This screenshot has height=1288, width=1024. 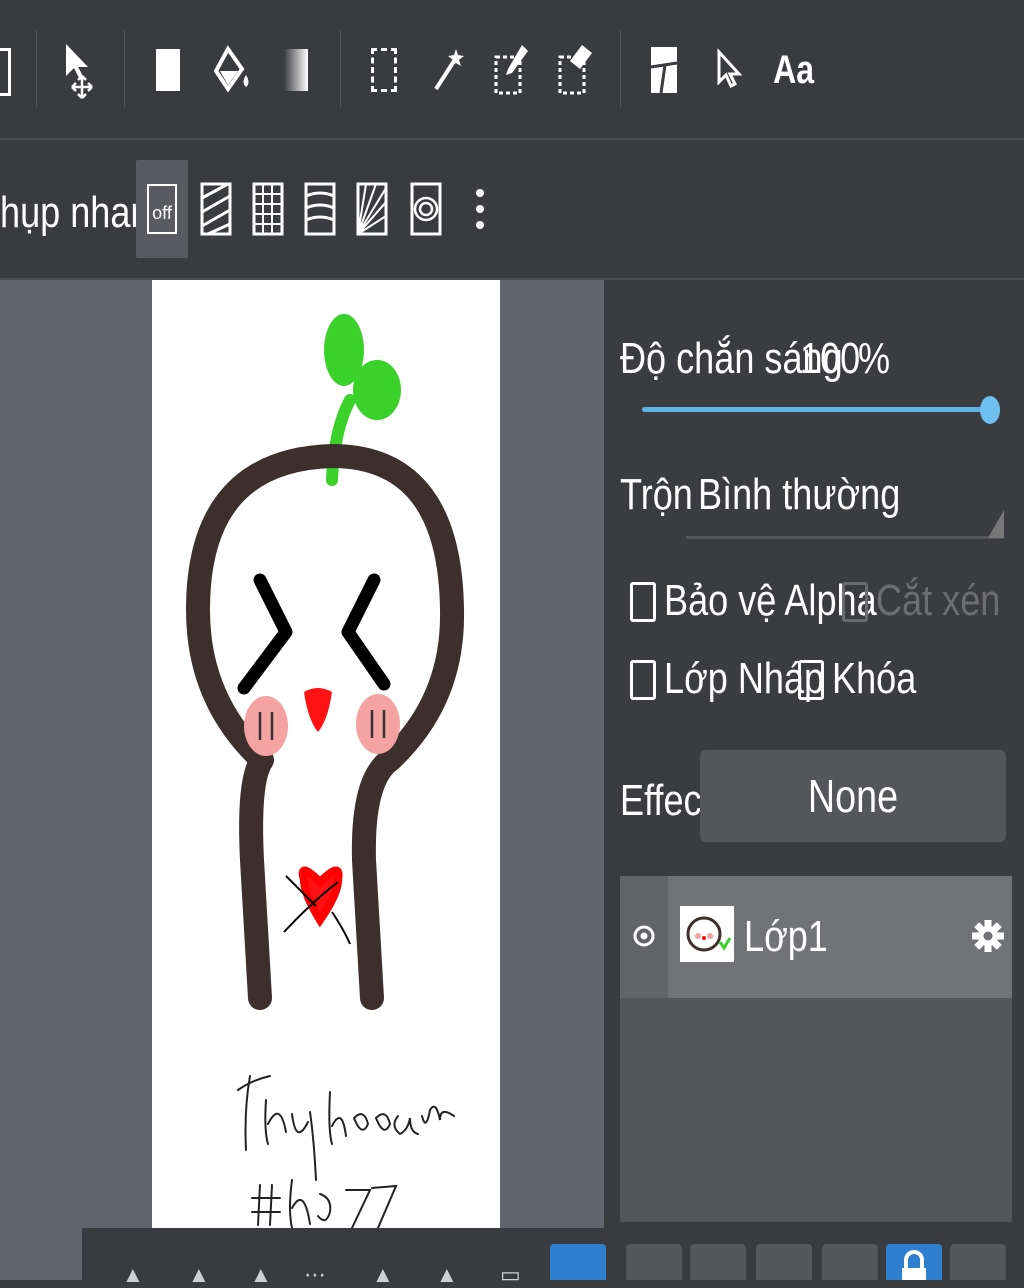 What do you see at coordinates (643, 680) in the screenshot?
I see `draft-layer-checkbox` at bounding box center [643, 680].